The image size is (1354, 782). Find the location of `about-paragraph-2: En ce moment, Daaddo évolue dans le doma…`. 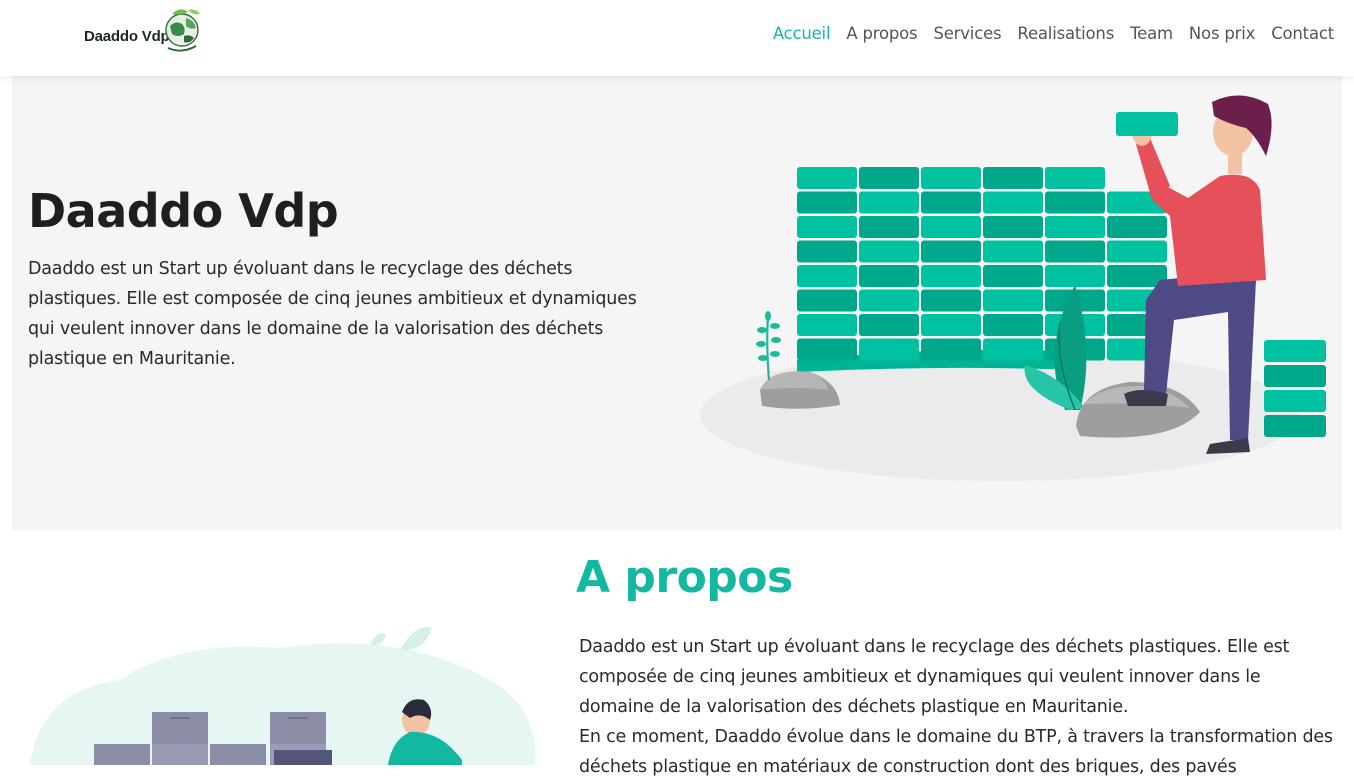

about-paragraph-2: En ce moment, Daaddo évolue dans le doma… is located at coordinates (956, 752).